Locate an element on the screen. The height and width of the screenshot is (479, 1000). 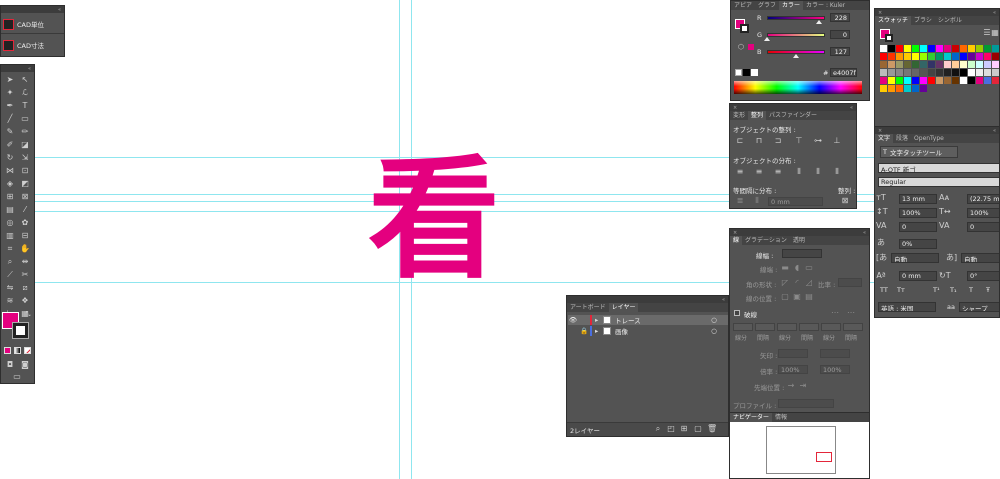
knife-tool-icon: ⟋ is located at coordinates (10, 274).